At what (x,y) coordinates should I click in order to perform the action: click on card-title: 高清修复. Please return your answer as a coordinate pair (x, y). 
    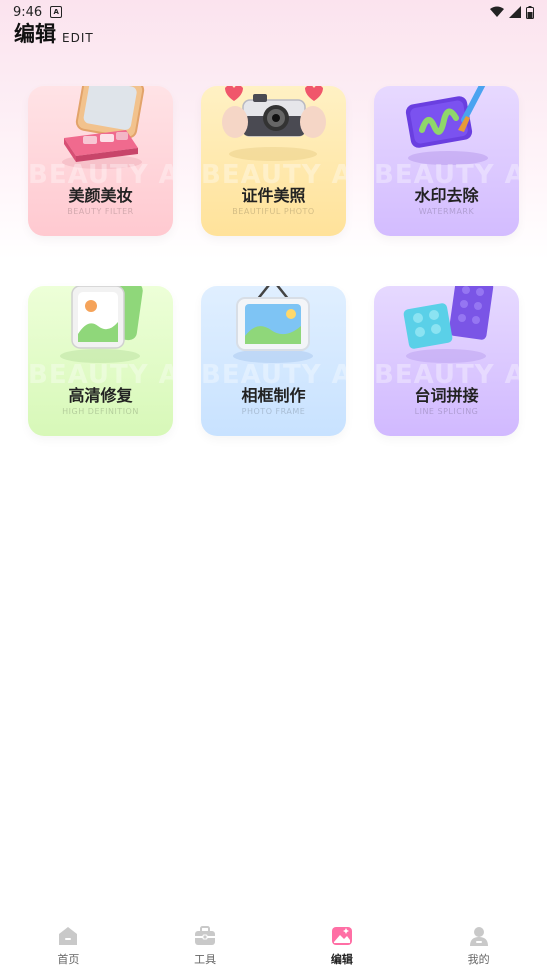
    Looking at the image, I should click on (100, 395).